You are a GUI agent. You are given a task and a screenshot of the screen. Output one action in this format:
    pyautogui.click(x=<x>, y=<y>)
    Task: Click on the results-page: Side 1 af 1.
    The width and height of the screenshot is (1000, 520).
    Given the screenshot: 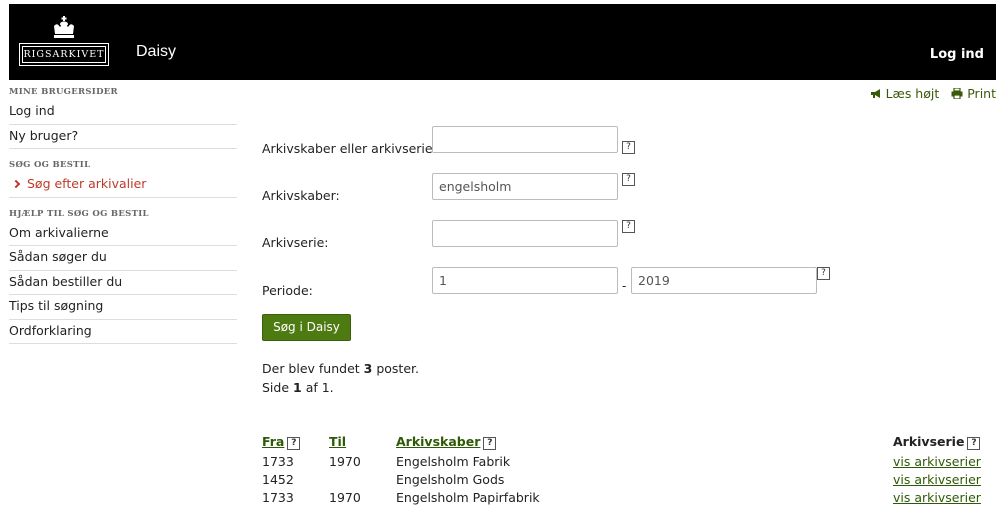 What is the action you would take?
    pyautogui.click(x=298, y=387)
    